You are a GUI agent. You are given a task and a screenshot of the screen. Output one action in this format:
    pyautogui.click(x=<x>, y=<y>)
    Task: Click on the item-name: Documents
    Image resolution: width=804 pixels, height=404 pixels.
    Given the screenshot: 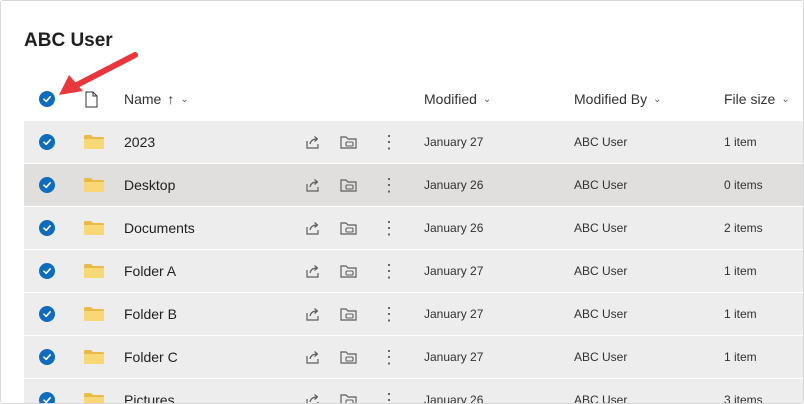 What is the action you would take?
    pyautogui.click(x=159, y=228)
    